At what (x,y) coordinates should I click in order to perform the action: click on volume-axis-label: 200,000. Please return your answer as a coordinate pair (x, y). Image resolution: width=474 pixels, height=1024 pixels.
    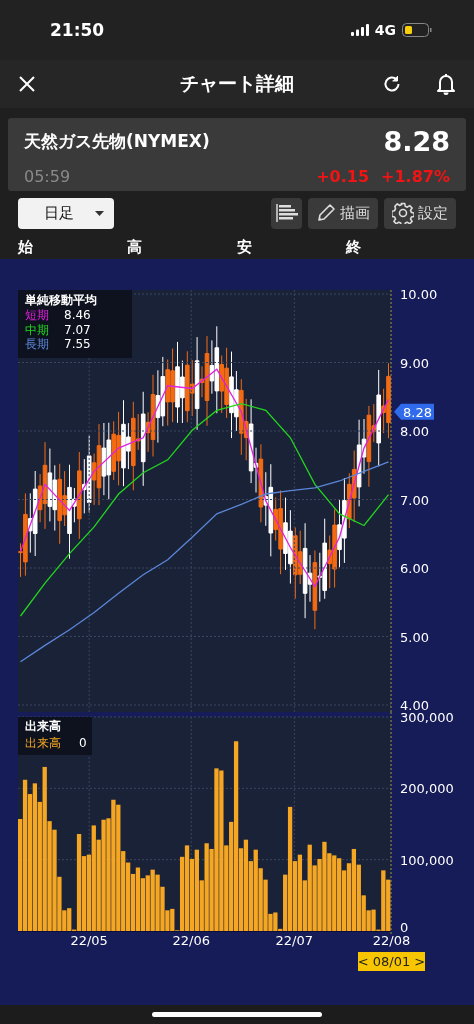
    Looking at the image, I should click on (427, 789).